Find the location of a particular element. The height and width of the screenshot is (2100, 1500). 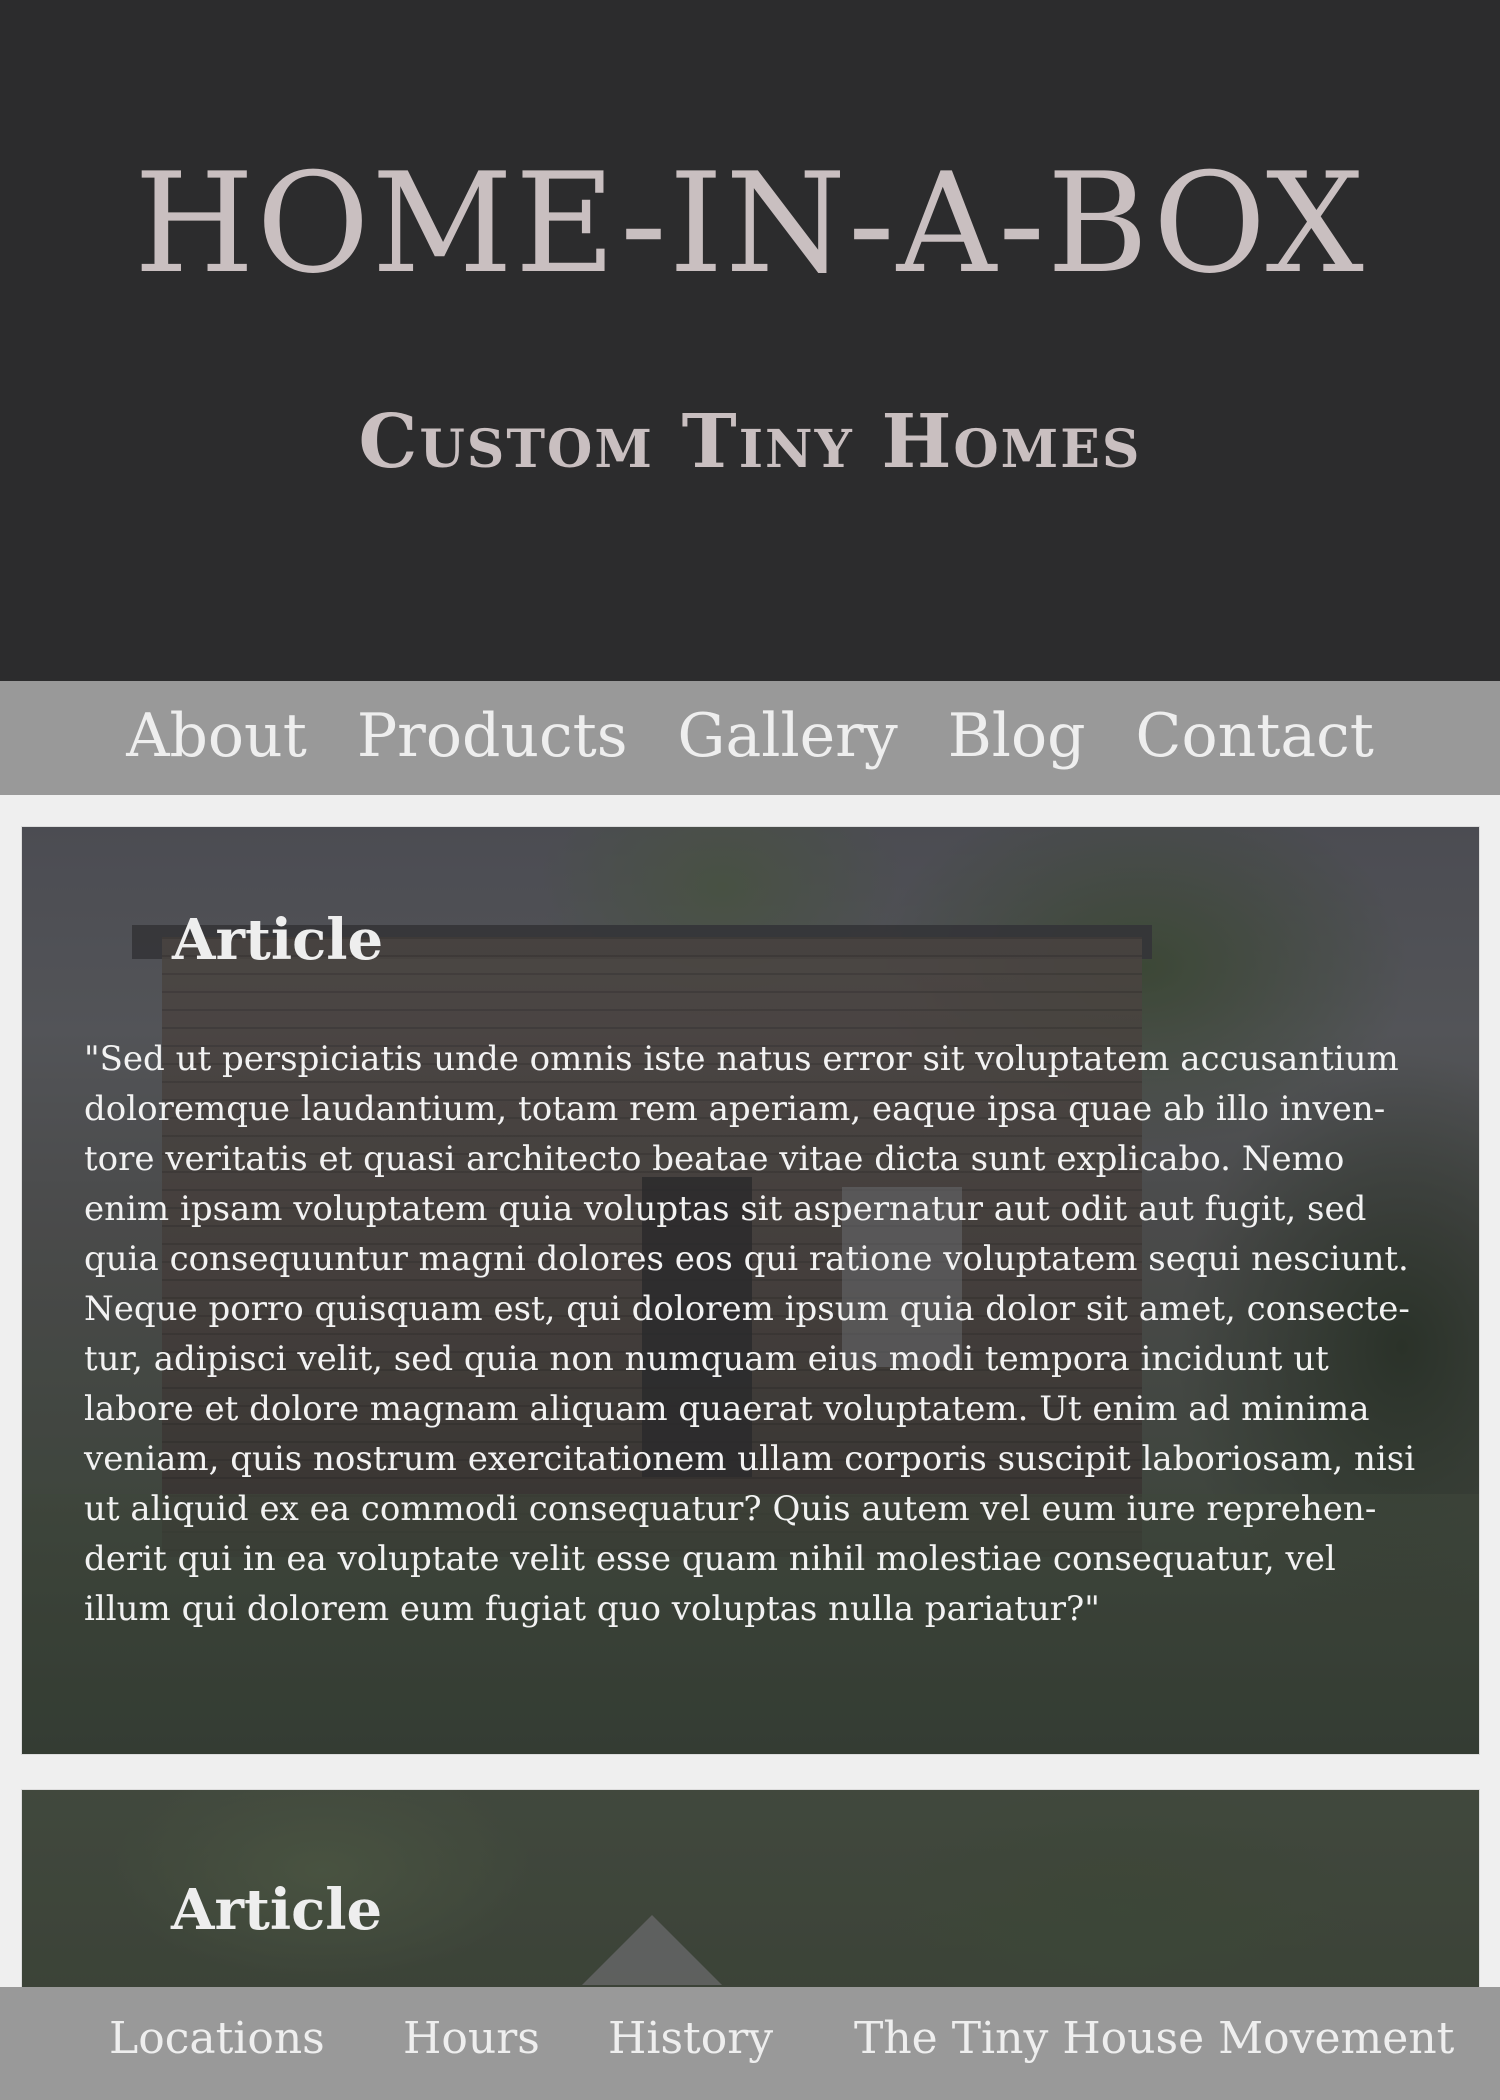

footer-link-history: History is located at coordinates (690, 2039).